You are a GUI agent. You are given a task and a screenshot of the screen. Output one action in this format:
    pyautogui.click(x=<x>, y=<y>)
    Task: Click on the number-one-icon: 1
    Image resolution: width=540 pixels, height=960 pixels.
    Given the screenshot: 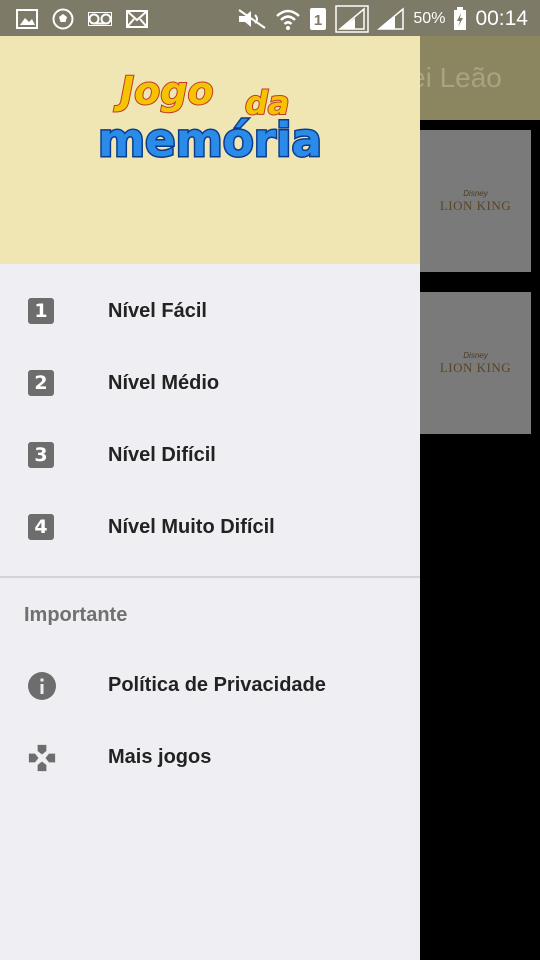 What is the action you would take?
    pyautogui.click(x=42, y=312)
    